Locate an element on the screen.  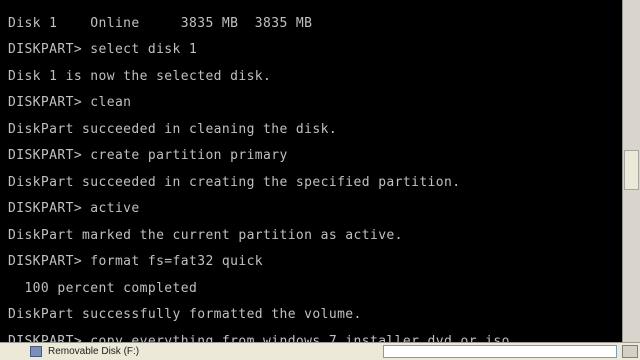
taskbar-item-label: Removable Disk (F:) is located at coordinates (138, 351).